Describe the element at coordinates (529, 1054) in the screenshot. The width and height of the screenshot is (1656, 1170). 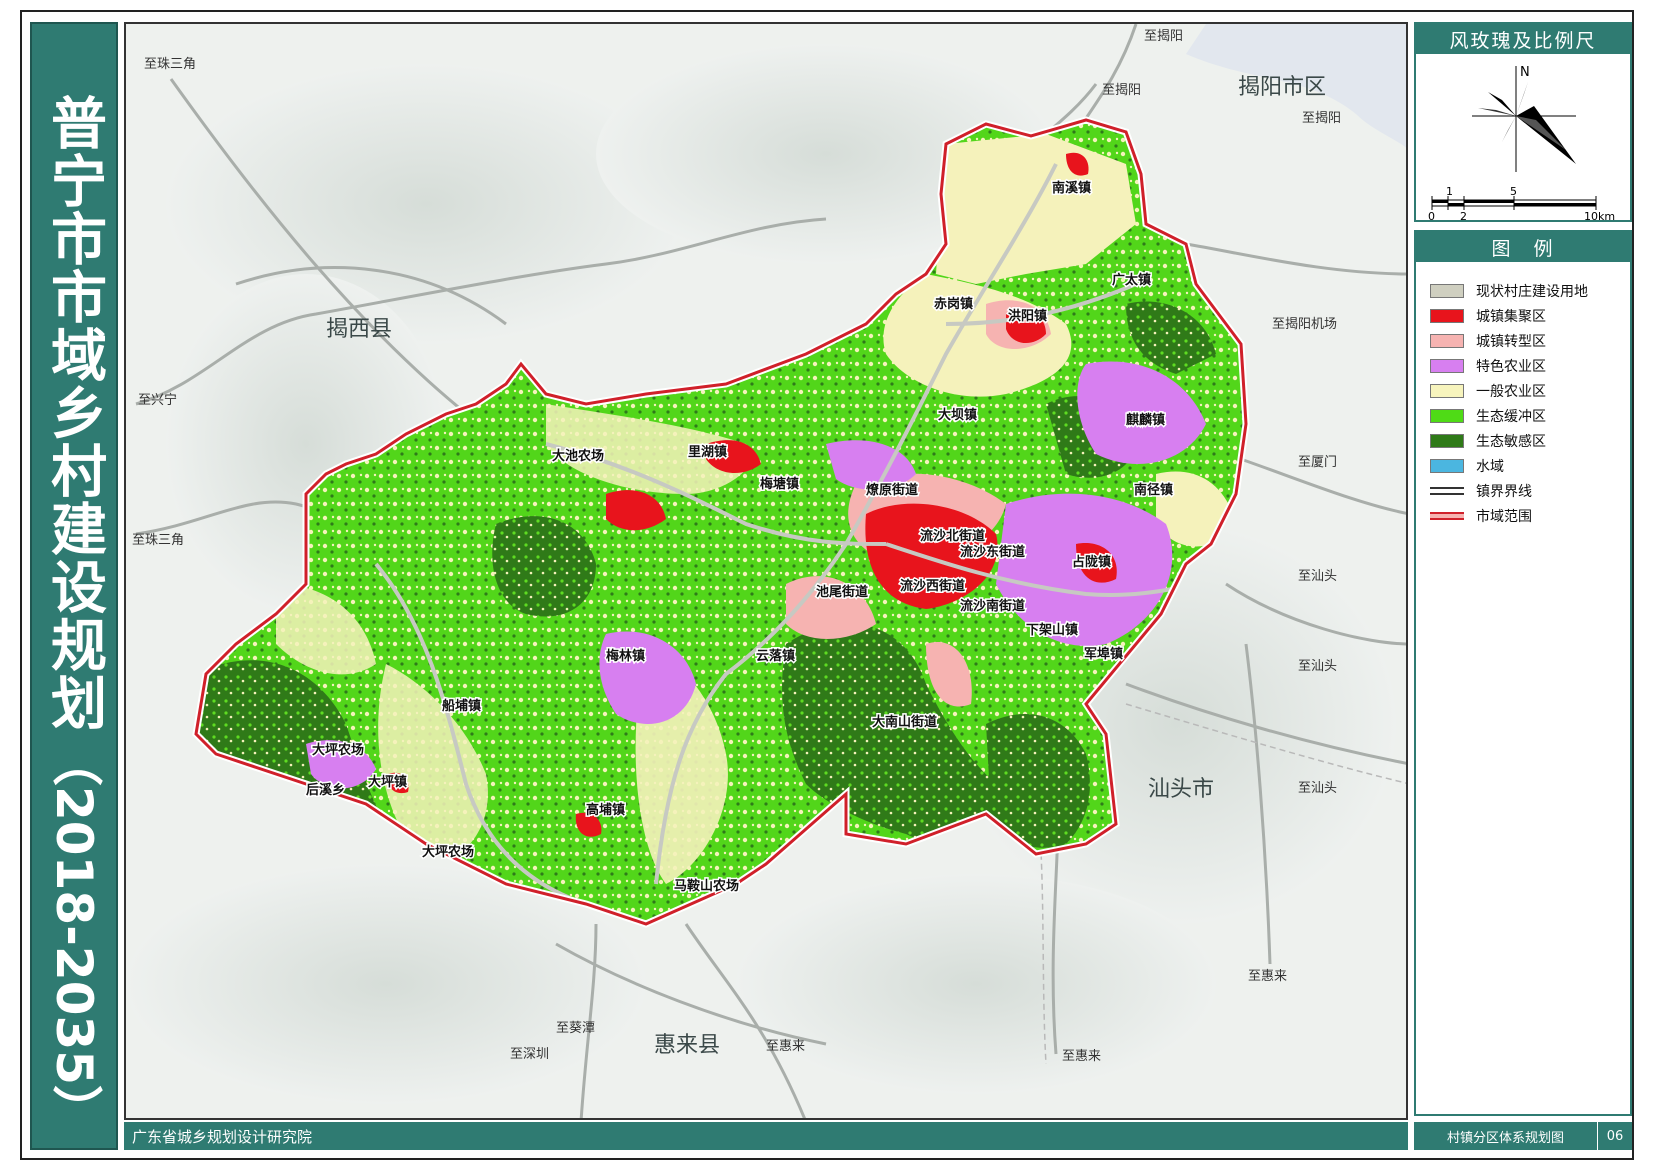
I see `route-label: 至深圳` at that location.